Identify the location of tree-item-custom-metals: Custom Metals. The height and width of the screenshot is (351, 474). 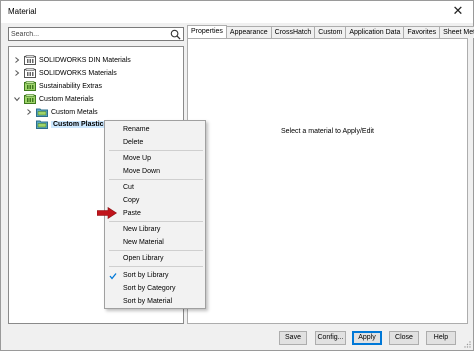
(61, 112).